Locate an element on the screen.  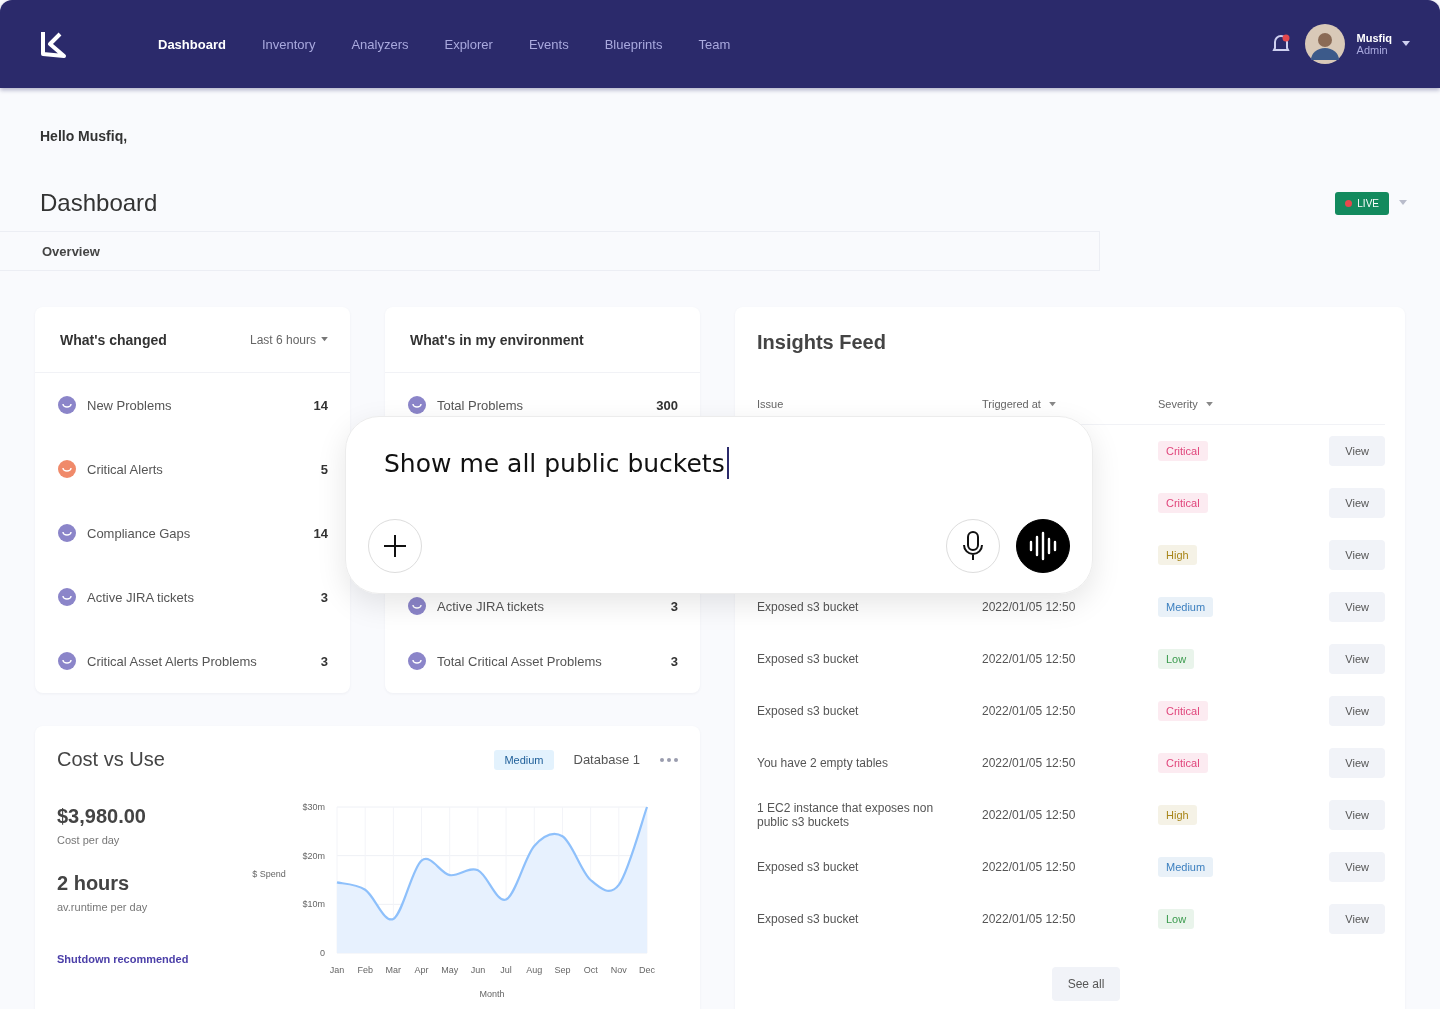
tag: Medium is located at coordinates (524, 759).